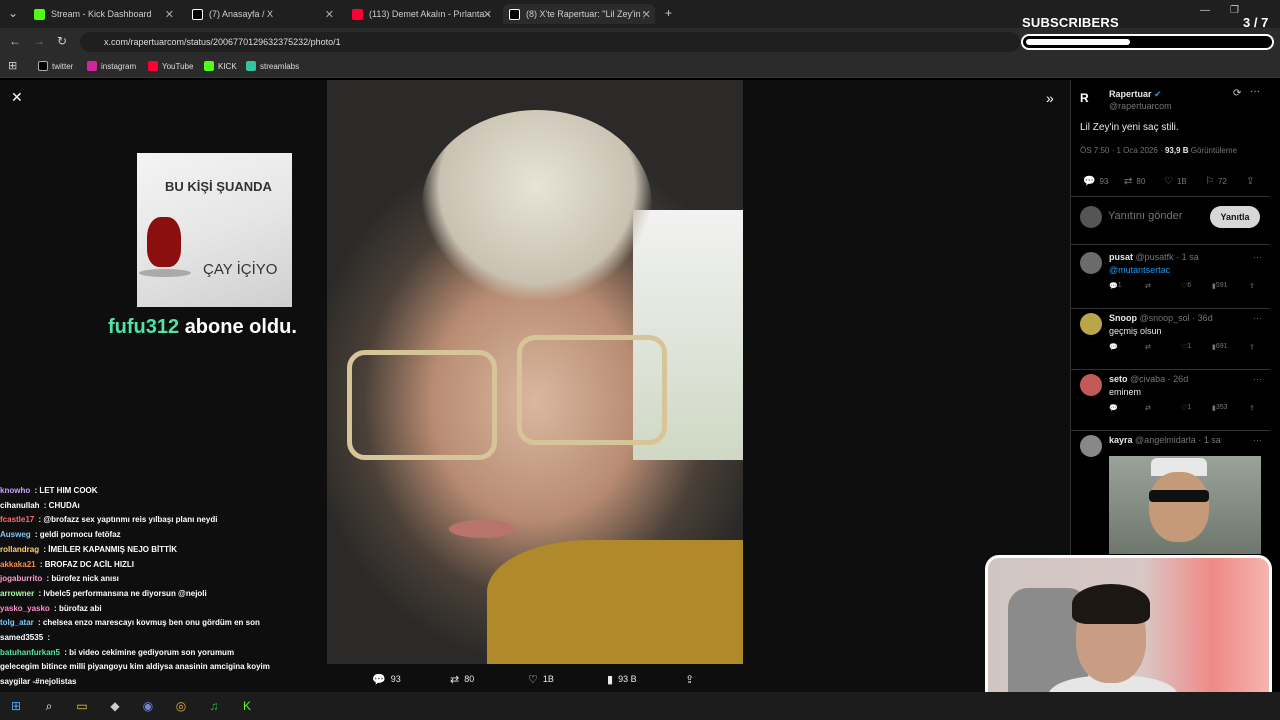  I want to click on reply-reply-action: 💬 1, so click(1115, 286).